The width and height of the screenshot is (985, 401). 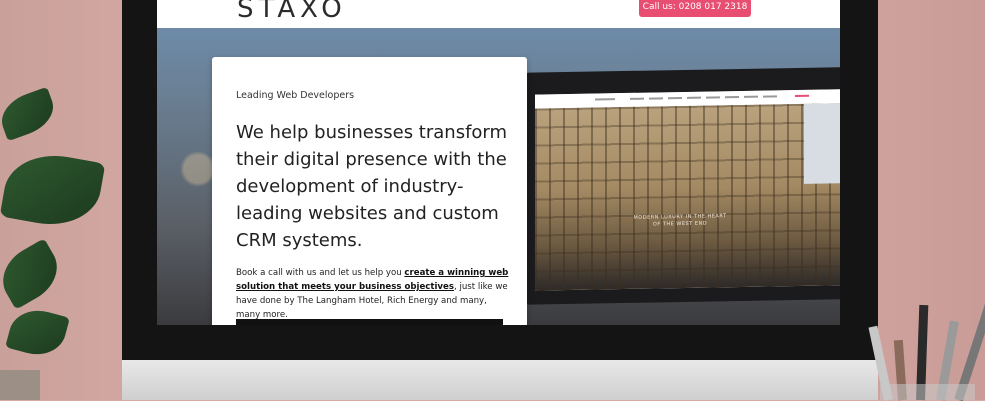 What do you see at coordinates (500, 380) in the screenshot?
I see `monitor-chin` at bounding box center [500, 380].